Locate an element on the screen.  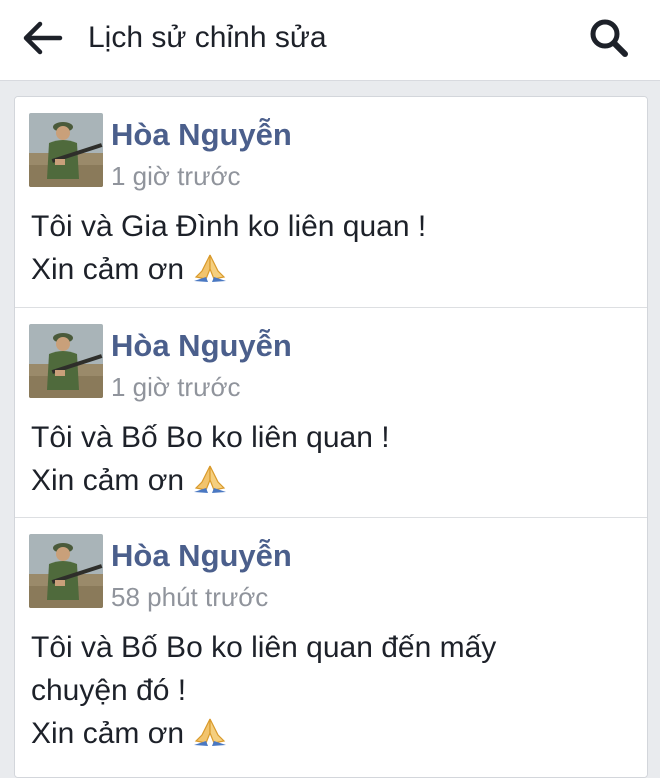
post-text-line: chuyện đó ! is located at coordinates (109, 690).